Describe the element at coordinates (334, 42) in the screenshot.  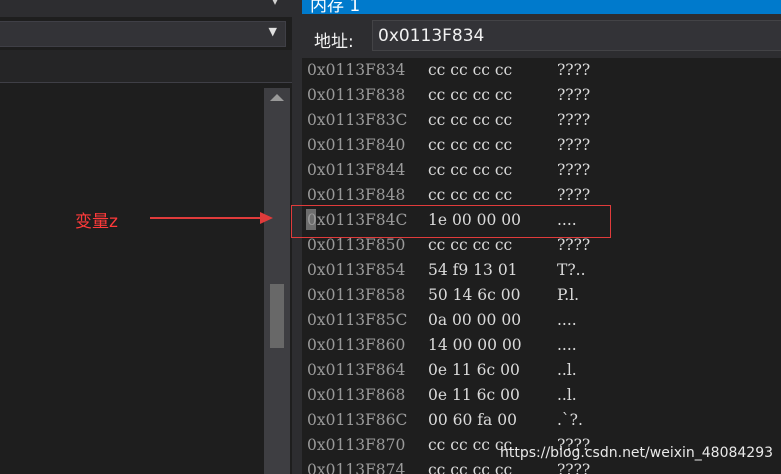
I see `address-label: 地址:` at that location.